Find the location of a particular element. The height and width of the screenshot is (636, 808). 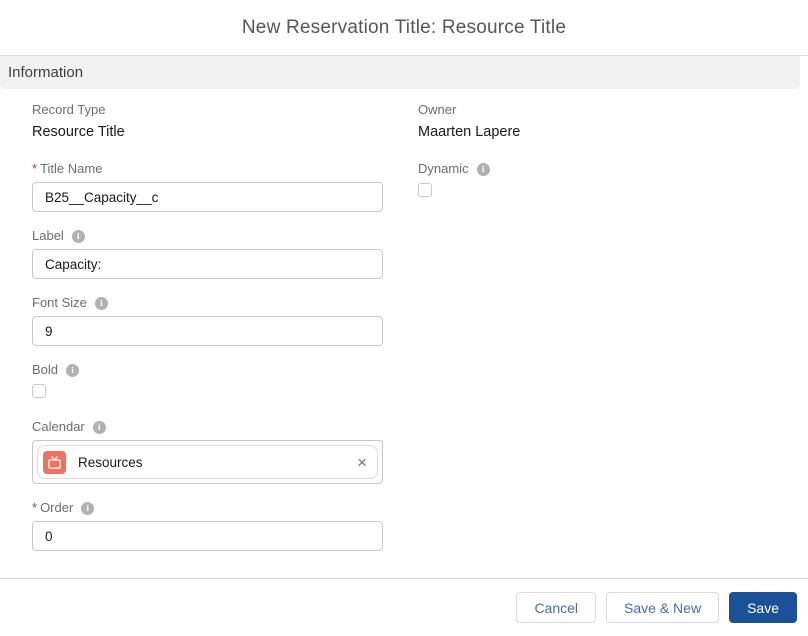

title-name-input is located at coordinates (207, 197).